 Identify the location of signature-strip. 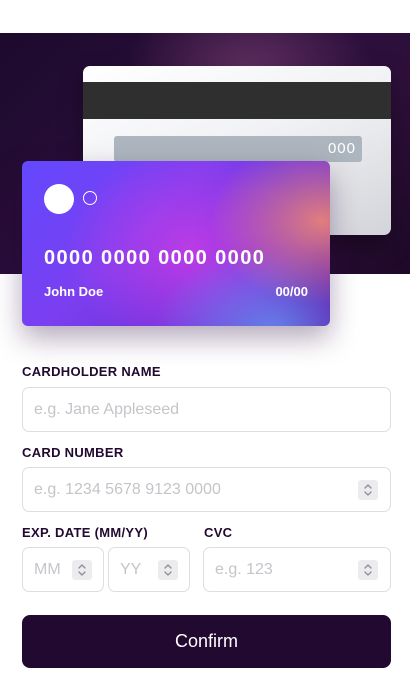
(238, 149).